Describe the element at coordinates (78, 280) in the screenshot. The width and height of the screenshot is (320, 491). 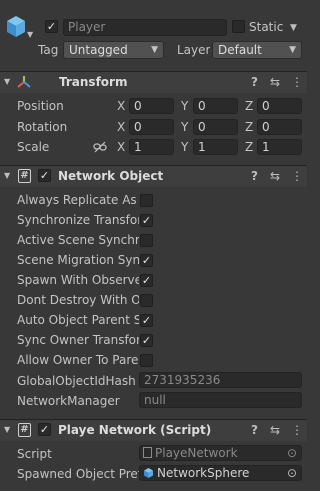
I see `spawn-with-observers-label: Spawn With Observer` at that location.